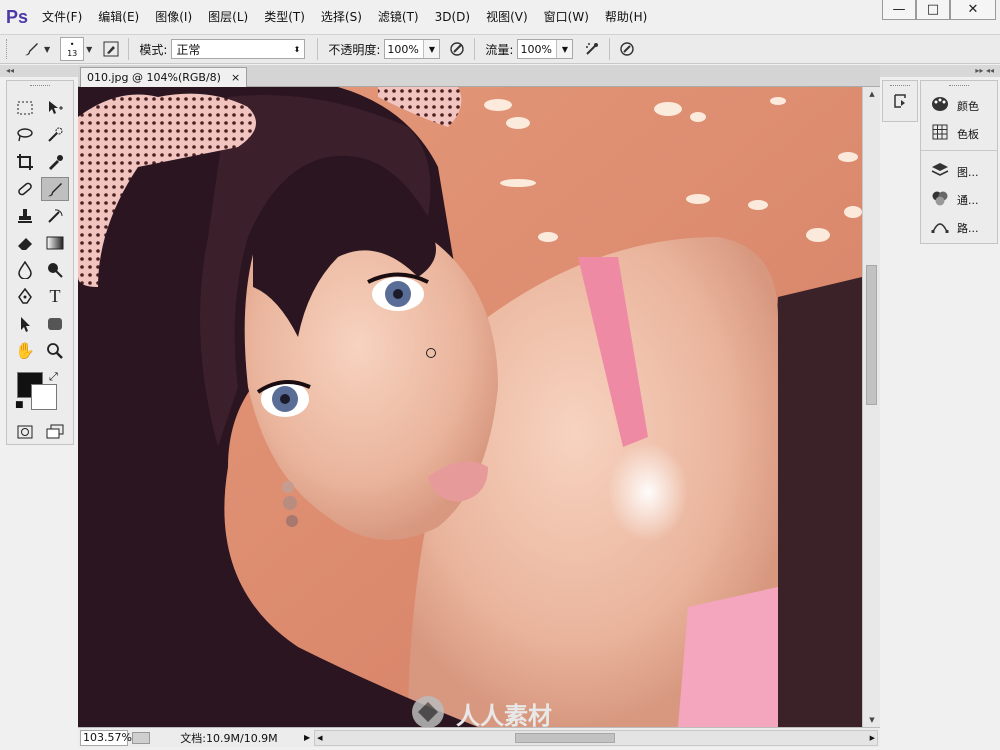 Image resolution: width=1000 pixels, height=750 pixels. What do you see at coordinates (55, 188) in the screenshot?
I see `brush-tool-icon` at bounding box center [55, 188].